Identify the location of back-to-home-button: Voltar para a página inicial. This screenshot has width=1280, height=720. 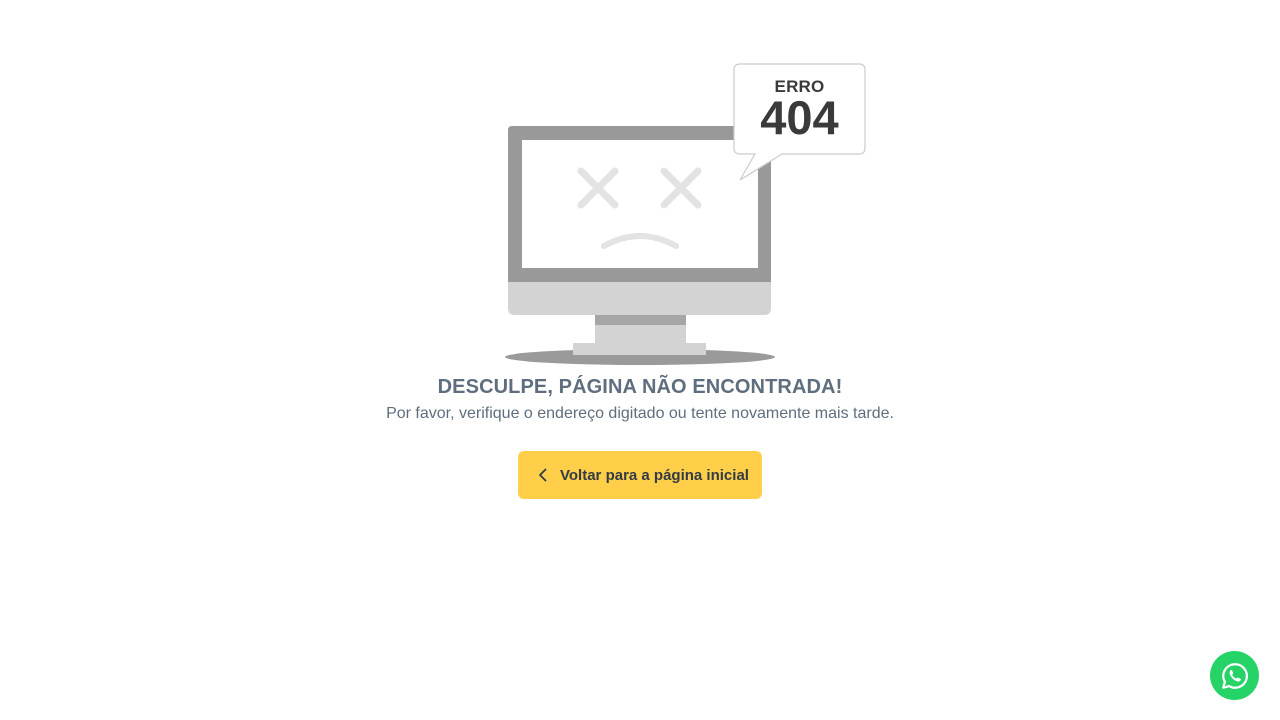
(640, 475).